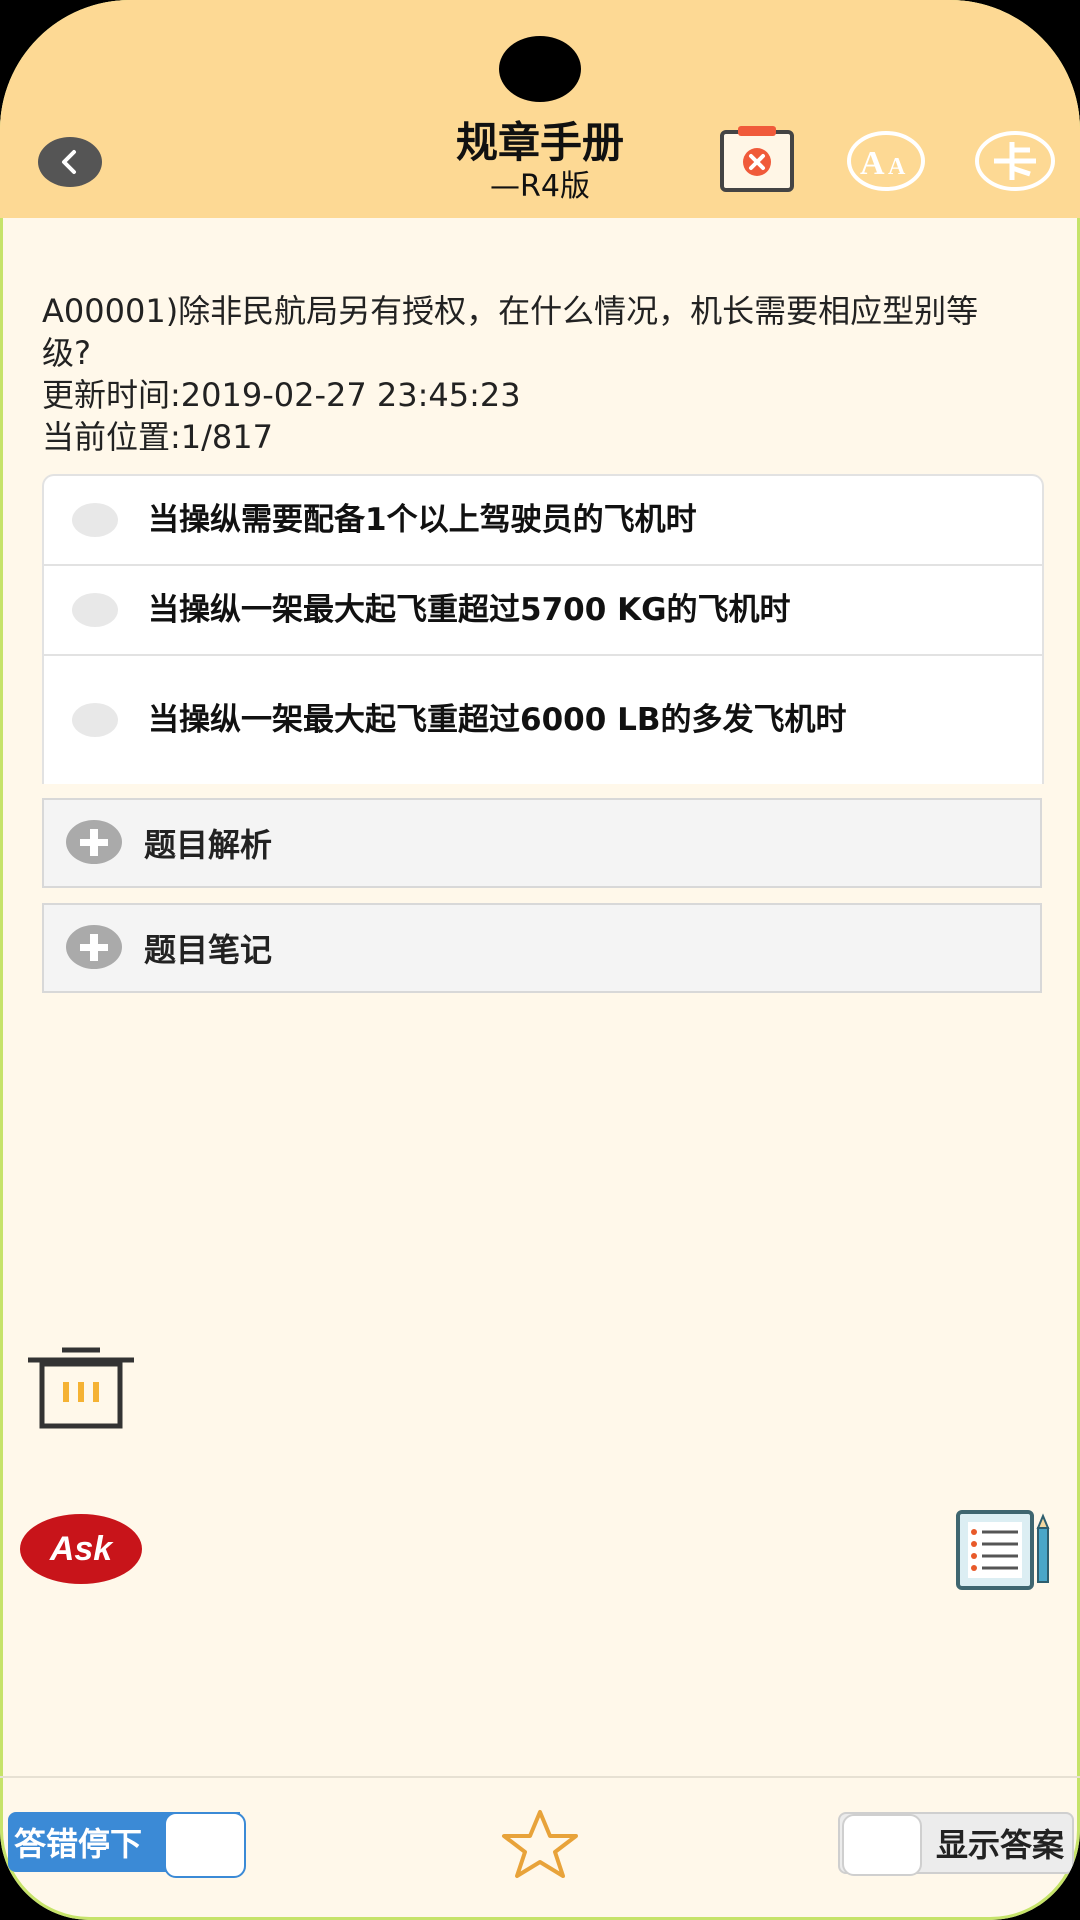 The image size is (1080, 1920). I want to click on current-position: 当前位置:1/817, so click(158, 437).